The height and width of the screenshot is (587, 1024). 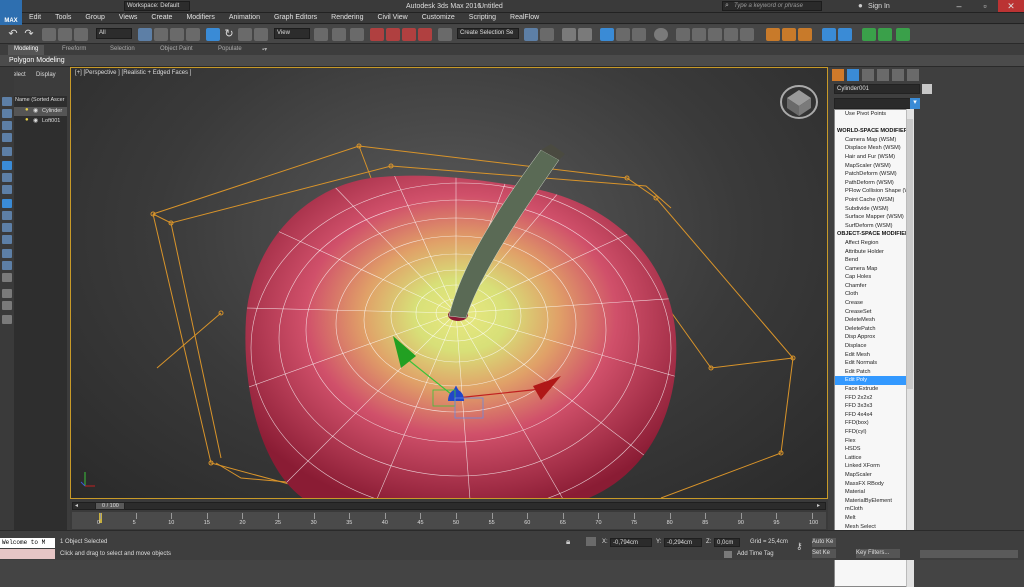 What do you see at coordinates (874, 183) in the screenshot?
I see `modifier-list-item: PathDeform (WSM)` at bounding box center [874, 183].